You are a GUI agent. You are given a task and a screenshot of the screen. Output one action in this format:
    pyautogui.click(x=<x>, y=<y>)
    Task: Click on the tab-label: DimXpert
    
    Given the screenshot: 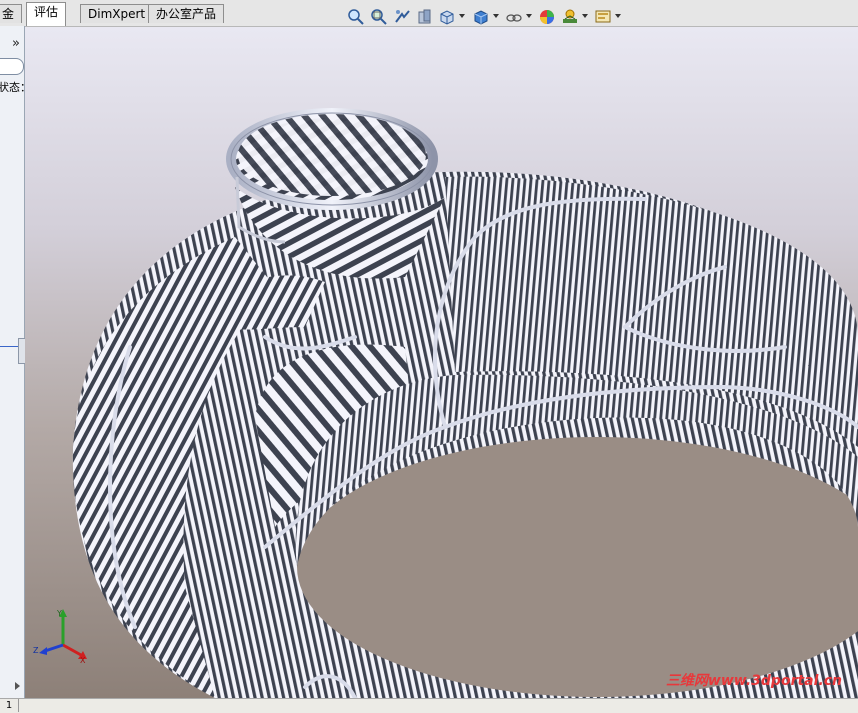 What is the action you would take?
    pyautogui.click(x=117, y=14)
    